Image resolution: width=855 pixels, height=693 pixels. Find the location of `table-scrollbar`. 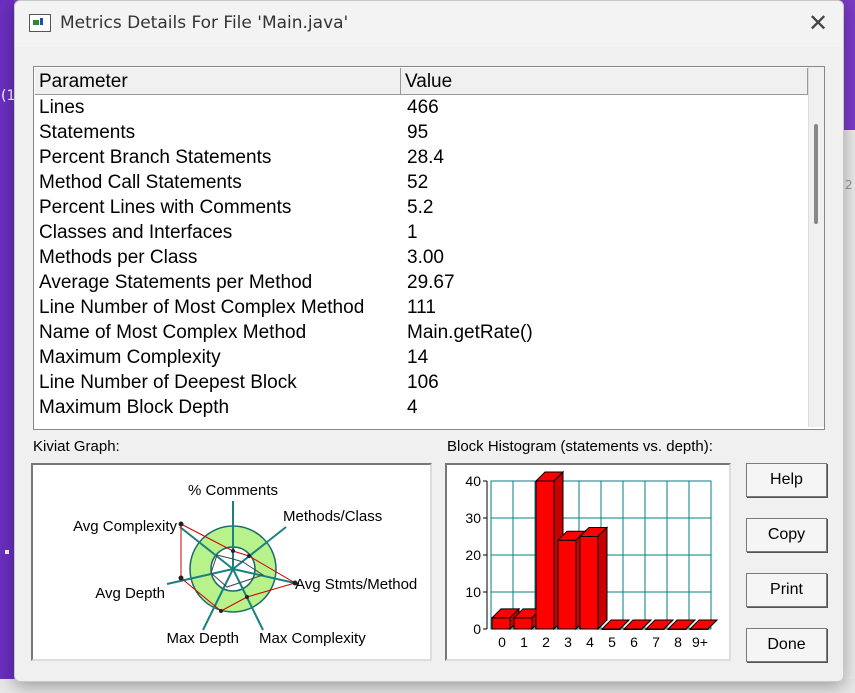

table-scrollbar is located at coordinates (816, 247).